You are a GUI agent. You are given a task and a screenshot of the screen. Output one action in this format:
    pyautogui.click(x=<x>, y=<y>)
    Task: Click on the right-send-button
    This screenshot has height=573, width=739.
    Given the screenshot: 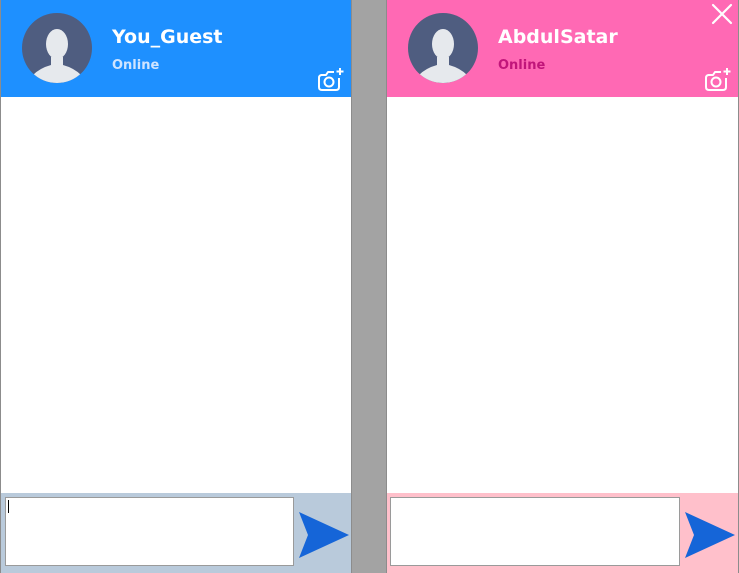 What is the action you would take?
    pyautogui.click(x=710, y=534)
    